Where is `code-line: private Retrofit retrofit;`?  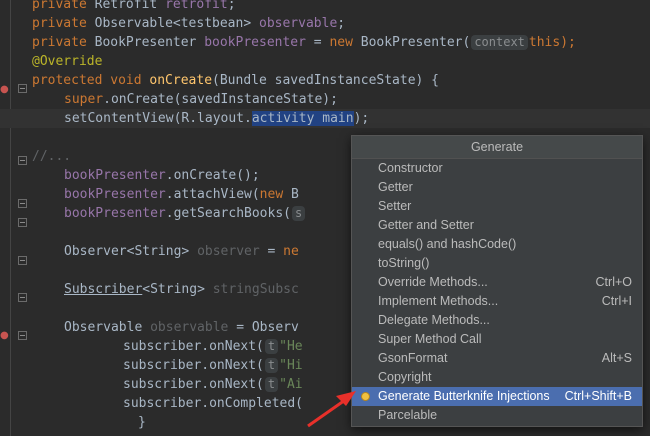 code-line: private Retrofit retrofit; is located at coordinates (325, 7).